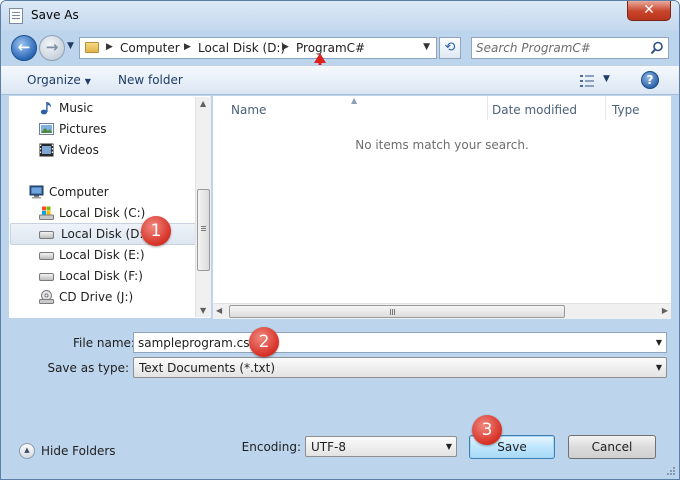  Describe the element at coordinates (79, 192) in the screenshot. I see `sidebar-item-label: Computer` at that location.